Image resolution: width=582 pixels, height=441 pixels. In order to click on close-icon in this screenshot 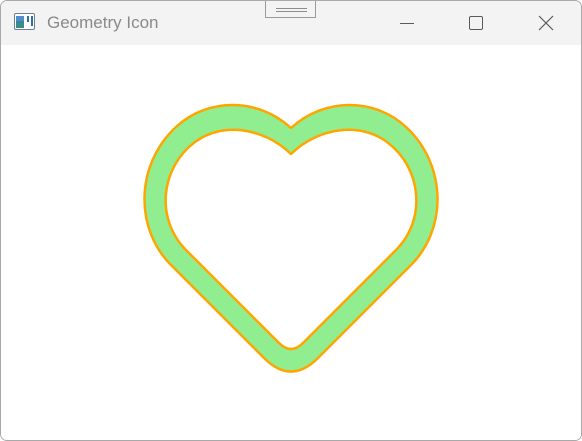, I will do `click(546, 23)`.